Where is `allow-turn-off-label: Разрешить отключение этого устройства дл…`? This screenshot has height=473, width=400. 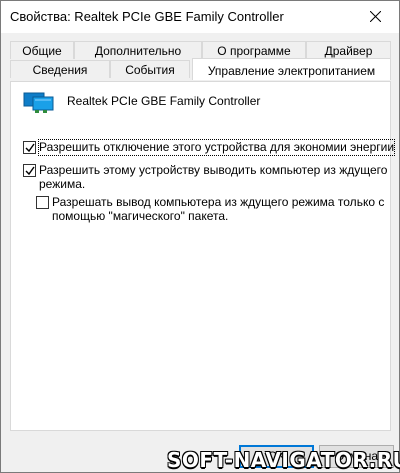 allow-turn-off-label: Разрешить отключение этого устройства дл… is located at coordinates (216, 147).